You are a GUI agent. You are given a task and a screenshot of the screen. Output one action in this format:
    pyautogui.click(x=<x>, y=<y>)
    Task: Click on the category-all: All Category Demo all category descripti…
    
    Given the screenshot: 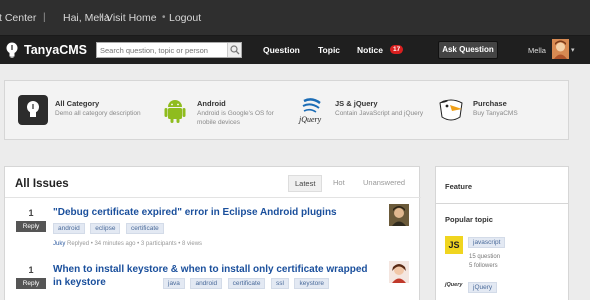 What is the action you would take?
    pyautogui.click(x=88, y=113)
    